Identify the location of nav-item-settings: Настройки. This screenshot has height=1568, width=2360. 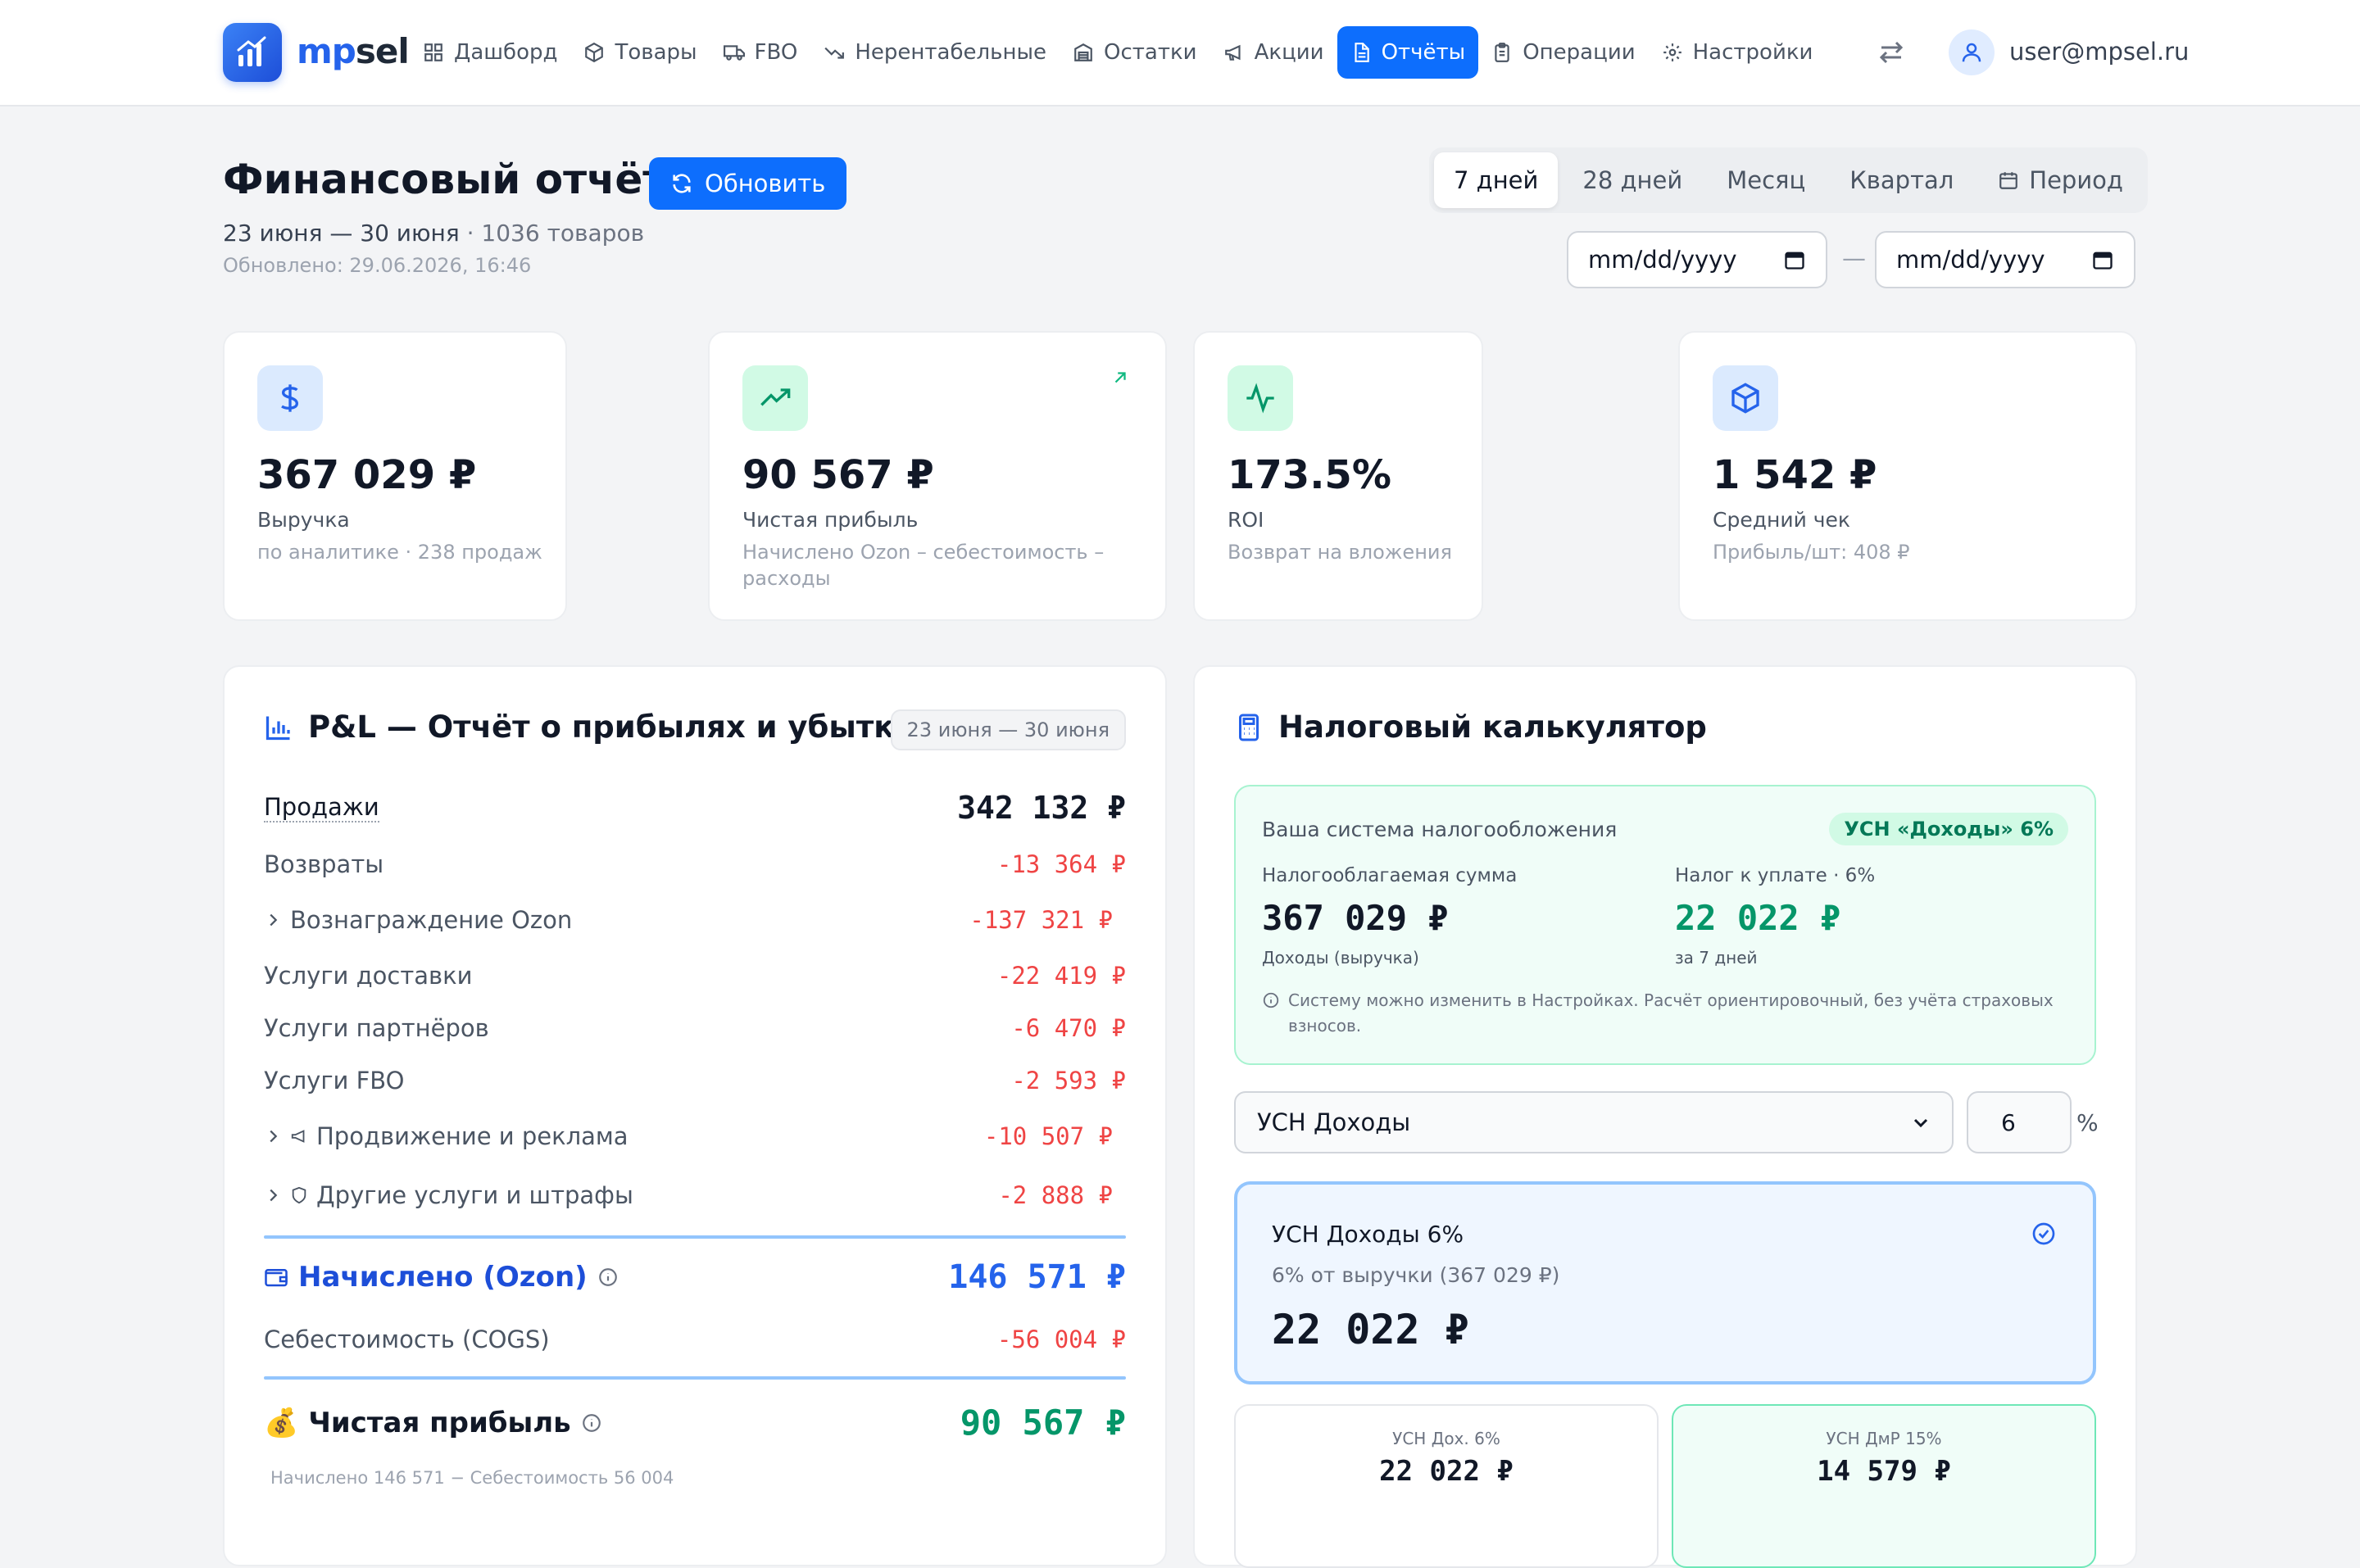
(1738, 52).